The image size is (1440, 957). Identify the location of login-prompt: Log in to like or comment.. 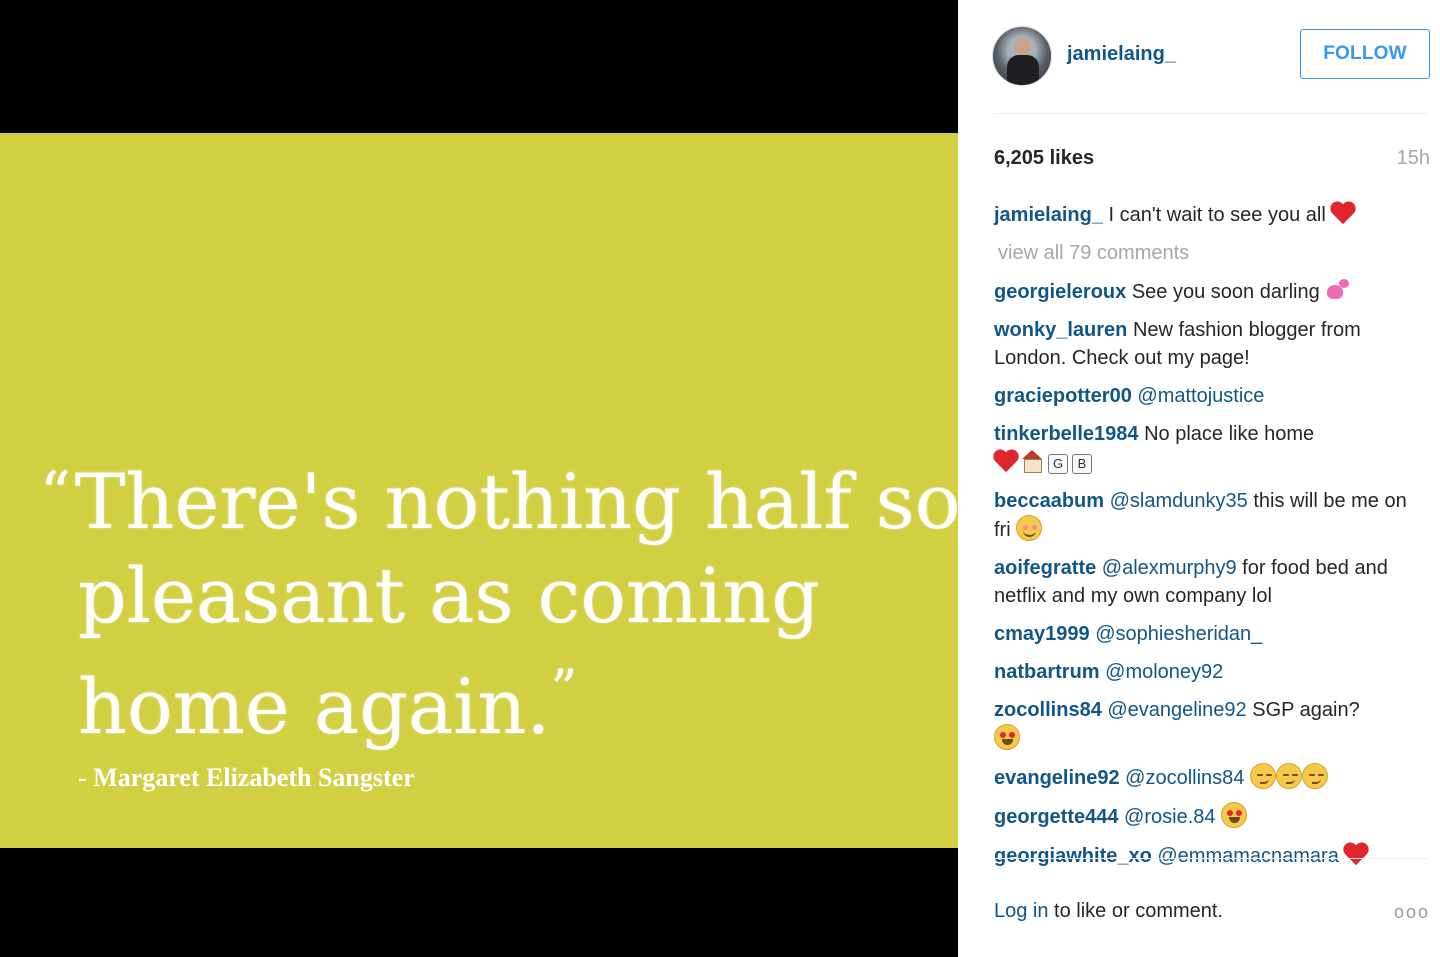
(1108, 911).